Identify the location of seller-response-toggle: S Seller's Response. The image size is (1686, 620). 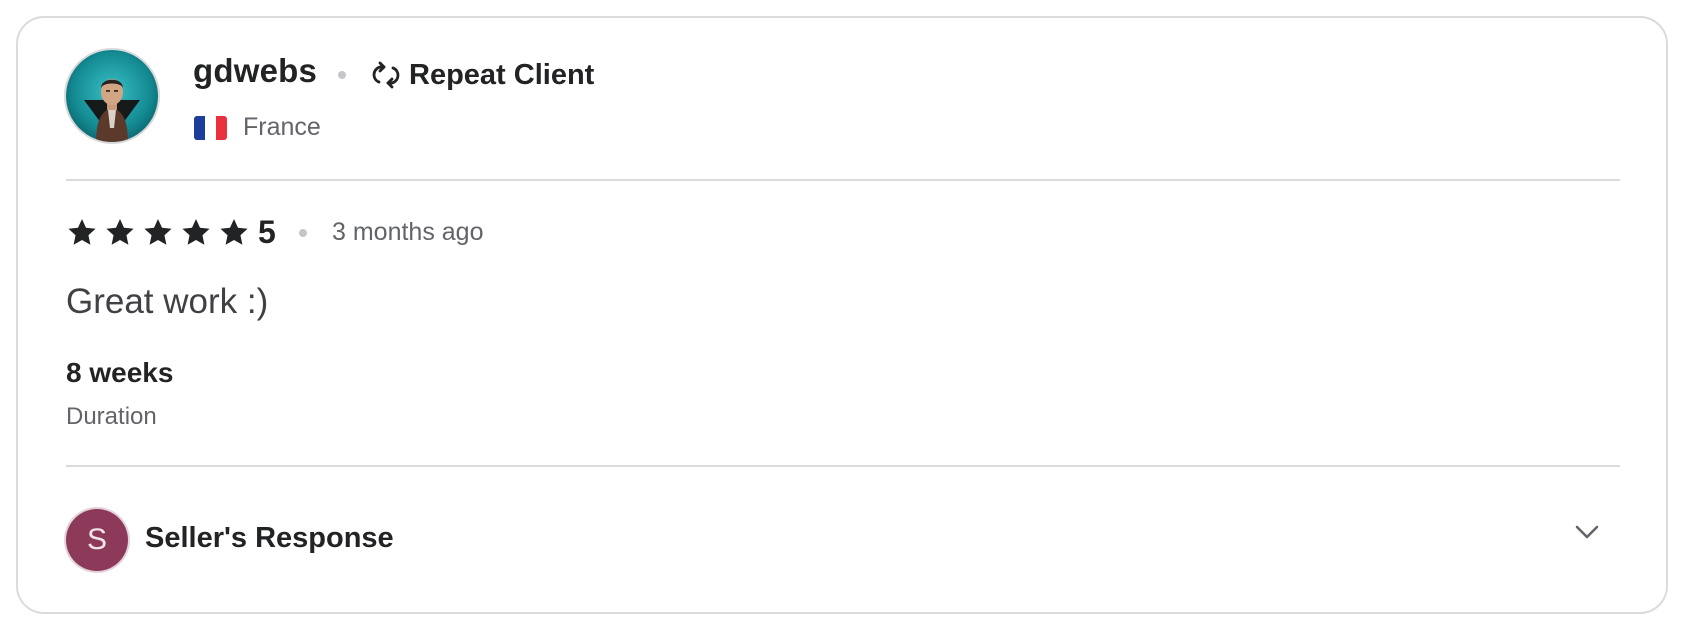
(843, 541).